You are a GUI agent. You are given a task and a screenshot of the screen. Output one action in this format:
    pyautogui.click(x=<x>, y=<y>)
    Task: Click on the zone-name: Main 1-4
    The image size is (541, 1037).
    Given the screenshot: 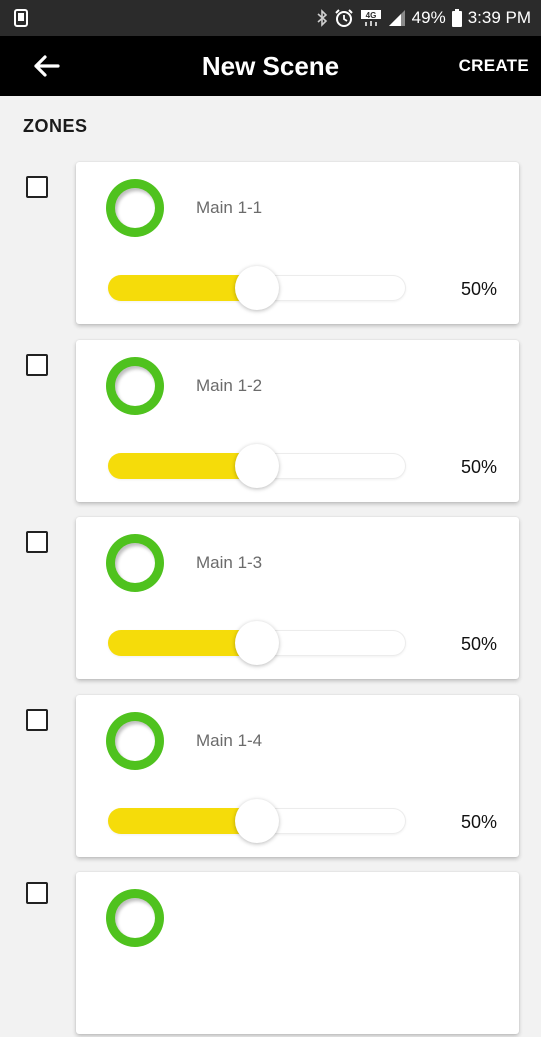 What is the action you would take?
    pyautogui.click(x=229, y=740)
    